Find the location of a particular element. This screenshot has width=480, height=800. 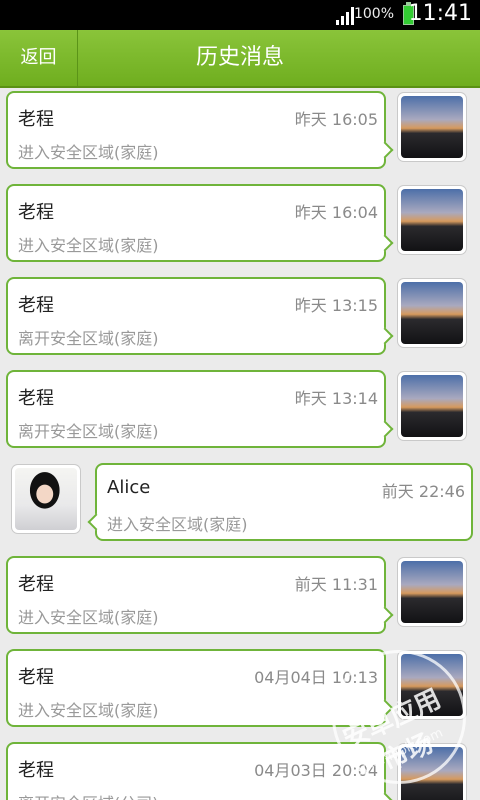

message-bubble: 老程 04月04日 10:13 进入安全区域(家庭) is located at coordinates (200, 688).